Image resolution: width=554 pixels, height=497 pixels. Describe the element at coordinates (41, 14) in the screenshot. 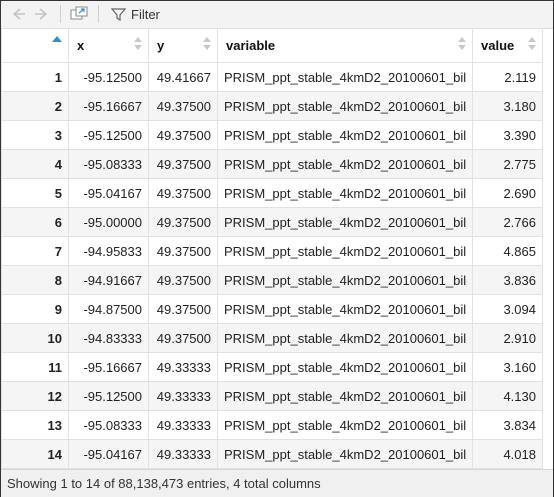

I see `arrow-right-icon` at that location.